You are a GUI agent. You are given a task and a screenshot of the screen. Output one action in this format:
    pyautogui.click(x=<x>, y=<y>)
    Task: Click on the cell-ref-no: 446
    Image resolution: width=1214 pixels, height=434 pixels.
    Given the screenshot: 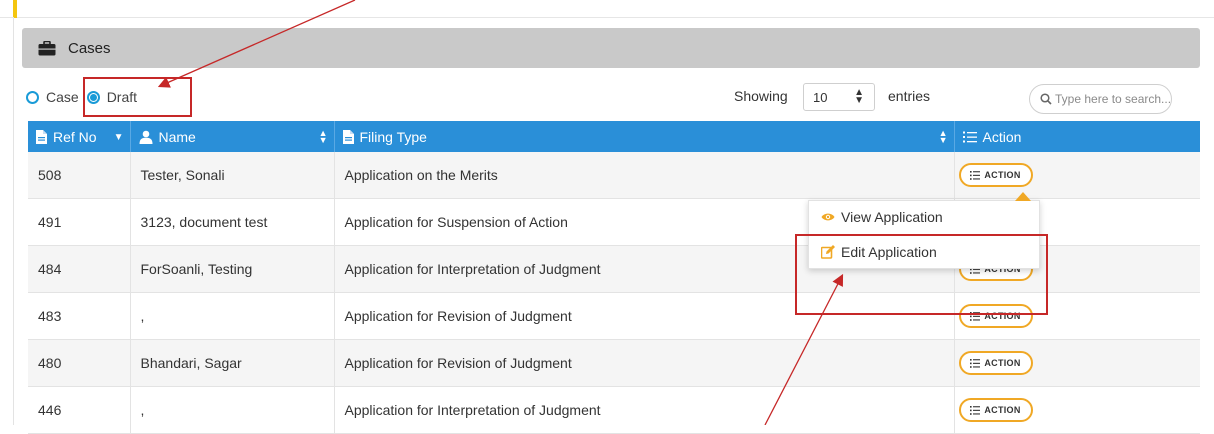 What is the action you would take?
    pyautogui.click(x=79, y=410)
    